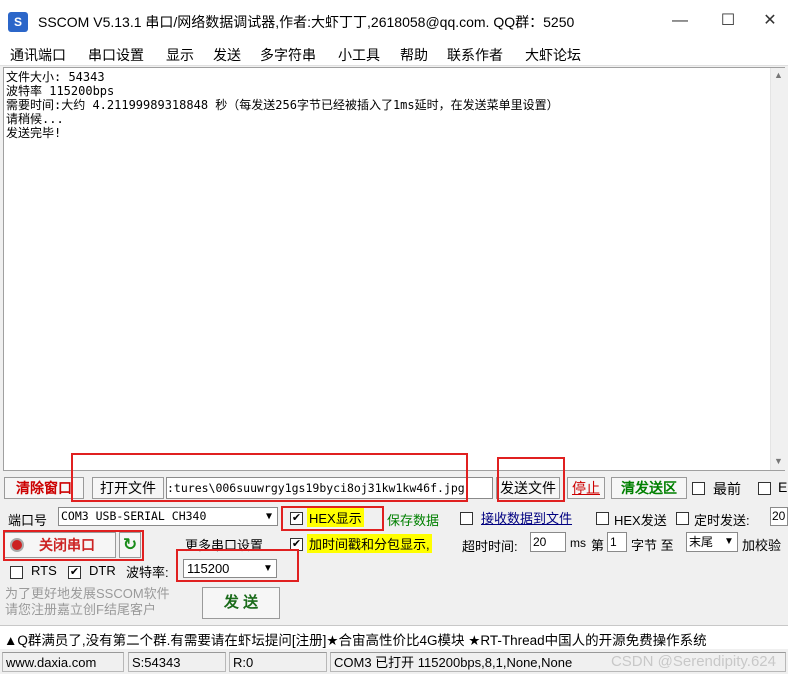 This screenshot has height=674, width=788. What do you see at coordinates (770, 21) in the screenshot?
I see `close-button: ✕` at bounding box center [770, 21].